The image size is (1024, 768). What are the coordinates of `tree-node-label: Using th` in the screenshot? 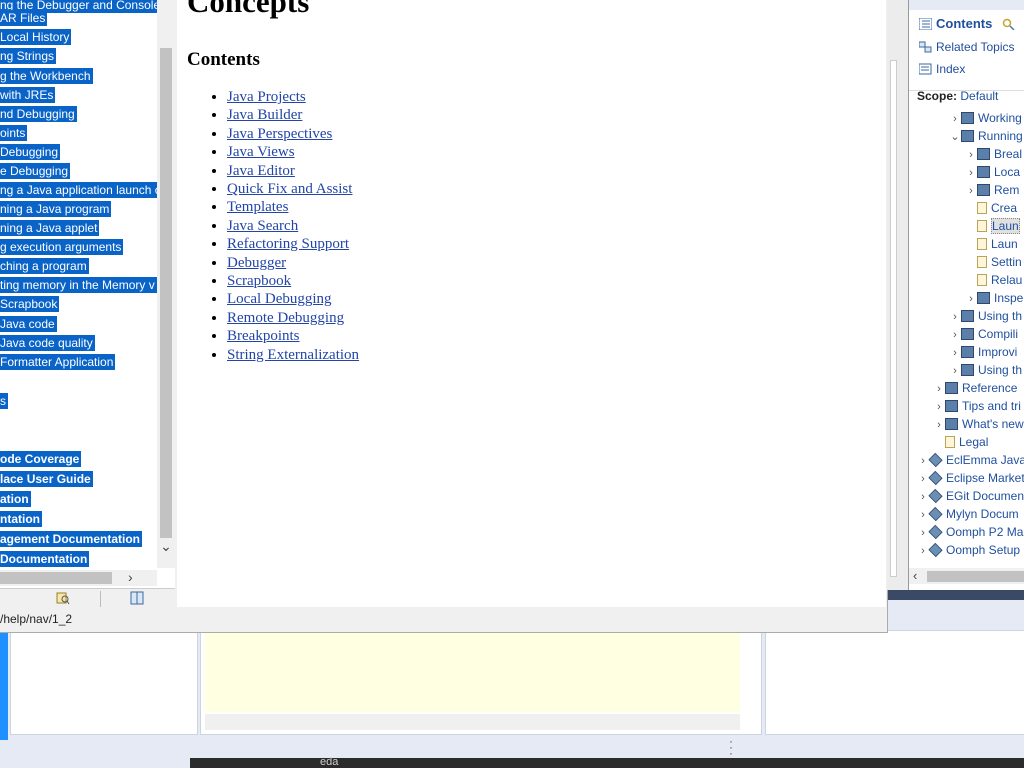 It's located at (1000, 370).